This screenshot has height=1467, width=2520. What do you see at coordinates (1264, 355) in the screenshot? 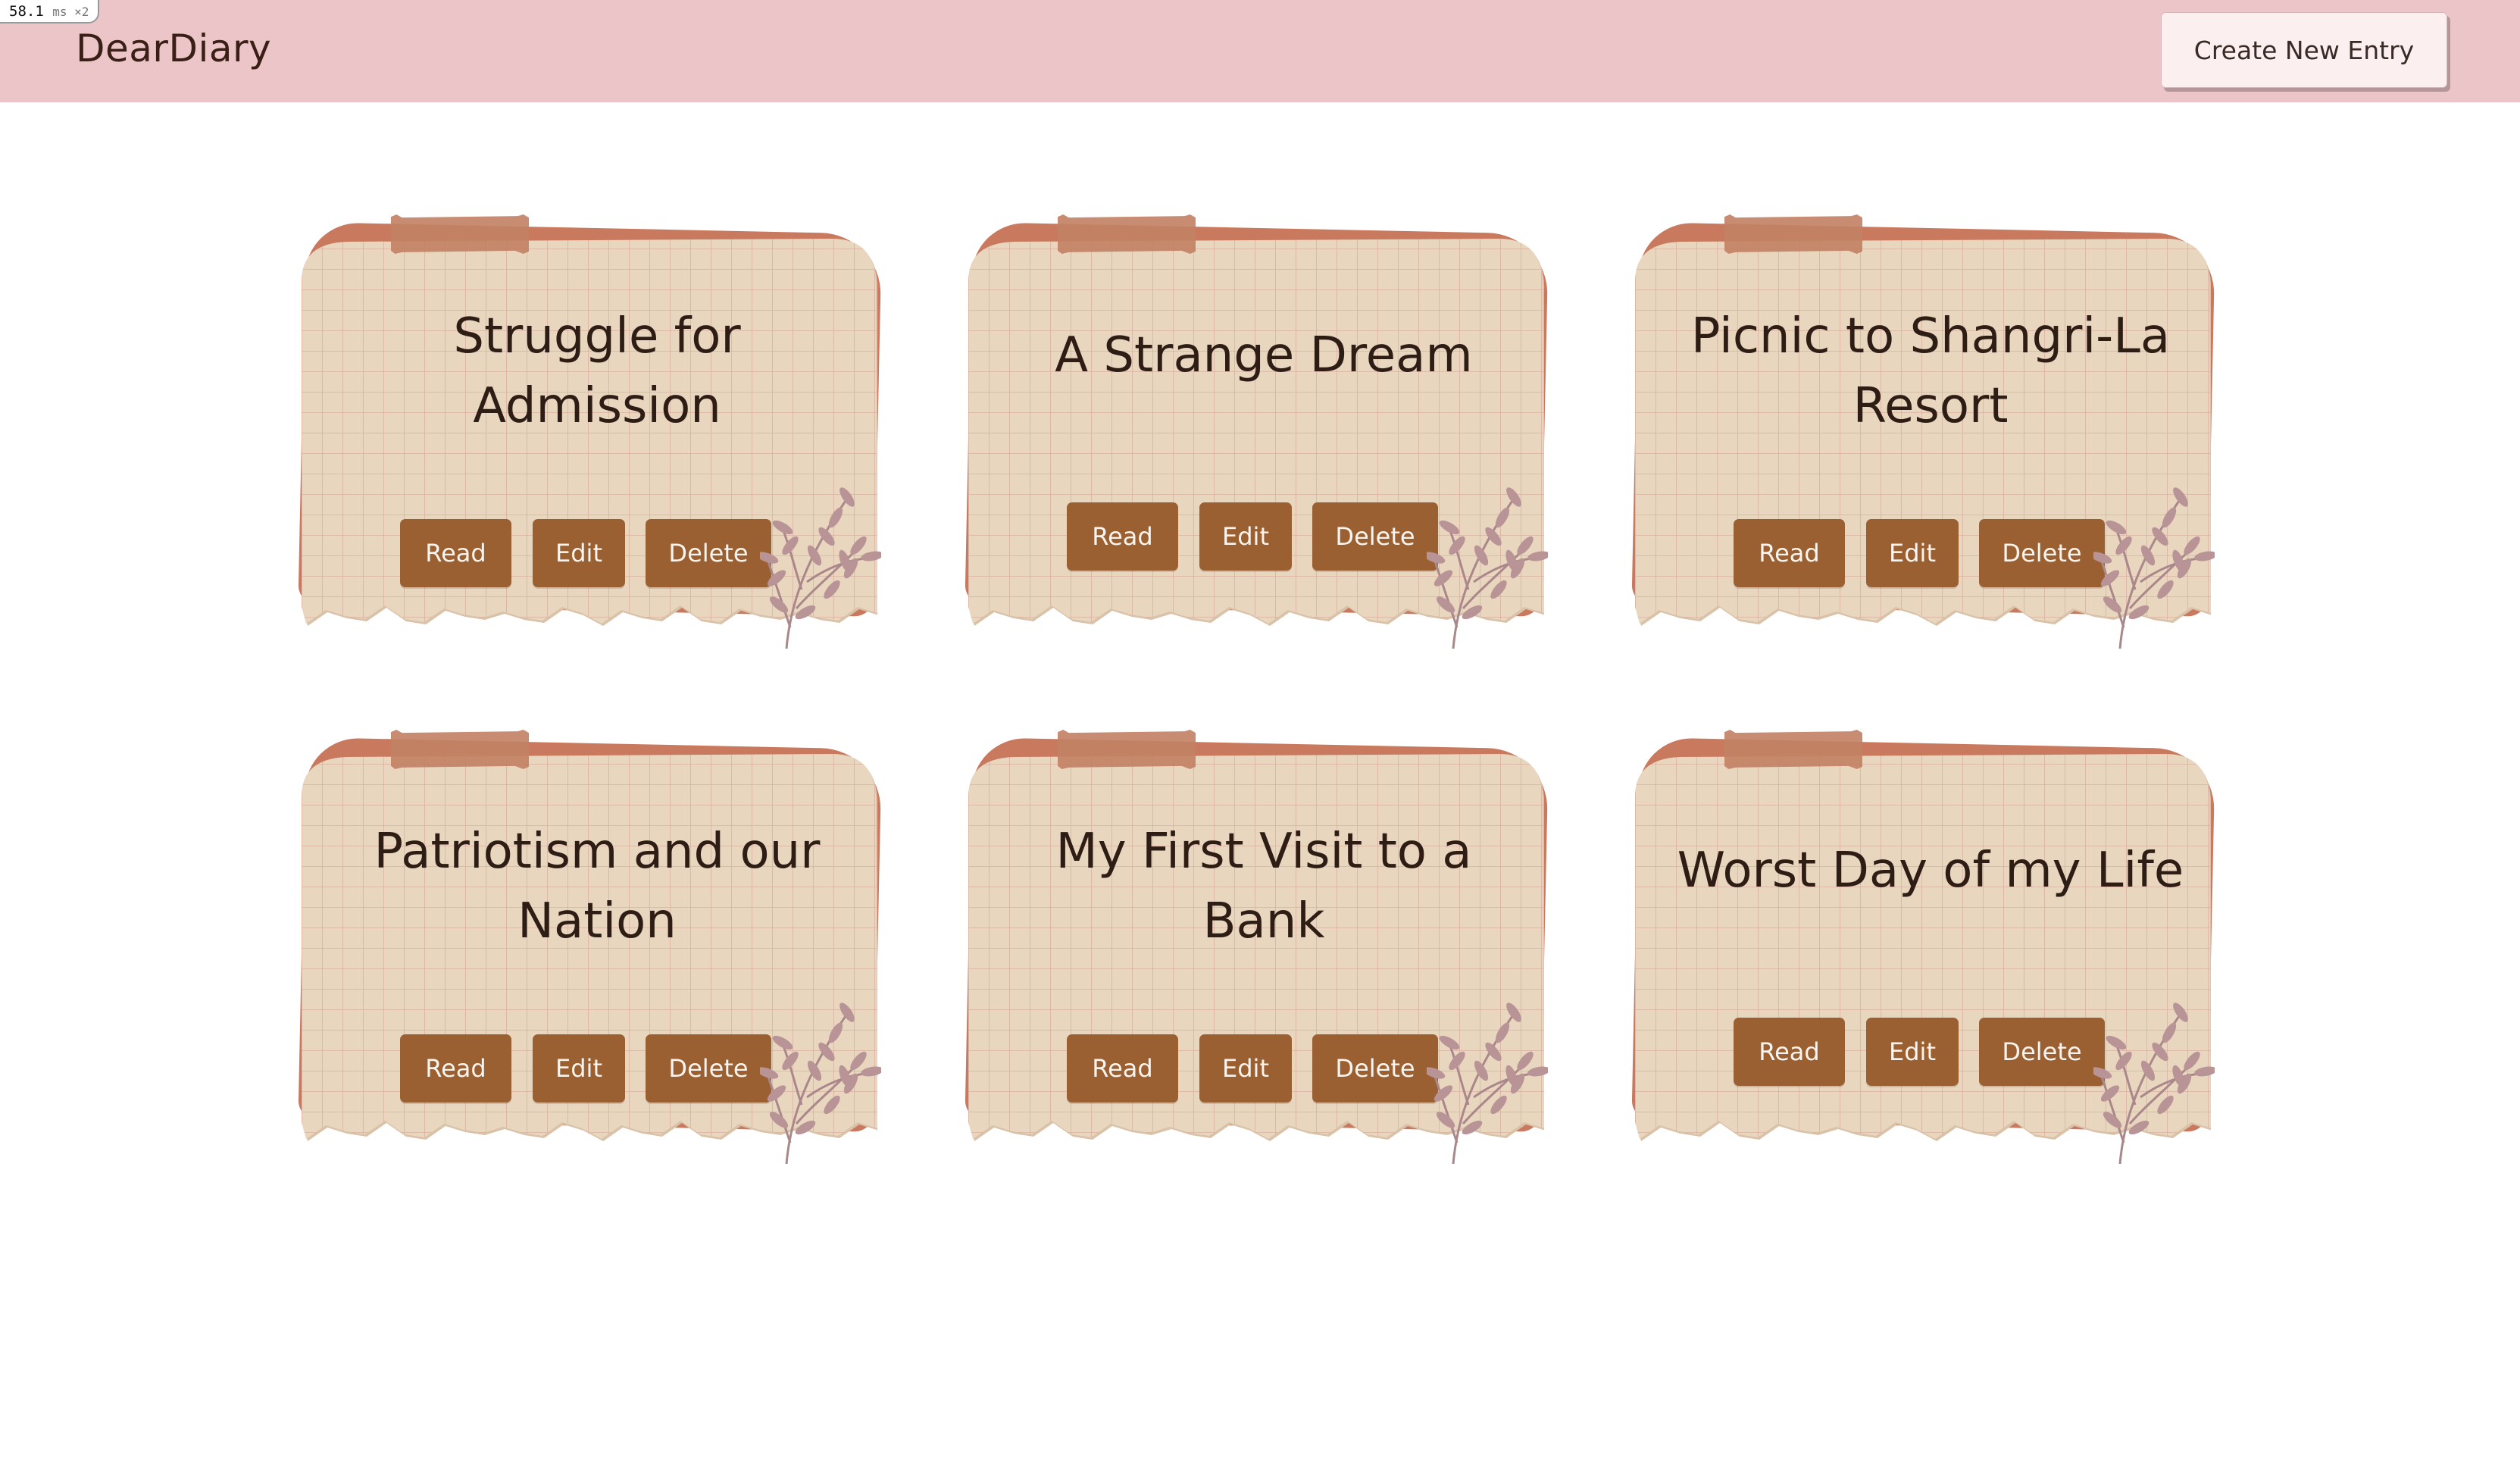
I see `entry-title: A Strange Dream` at bounding box center [1264, 355].